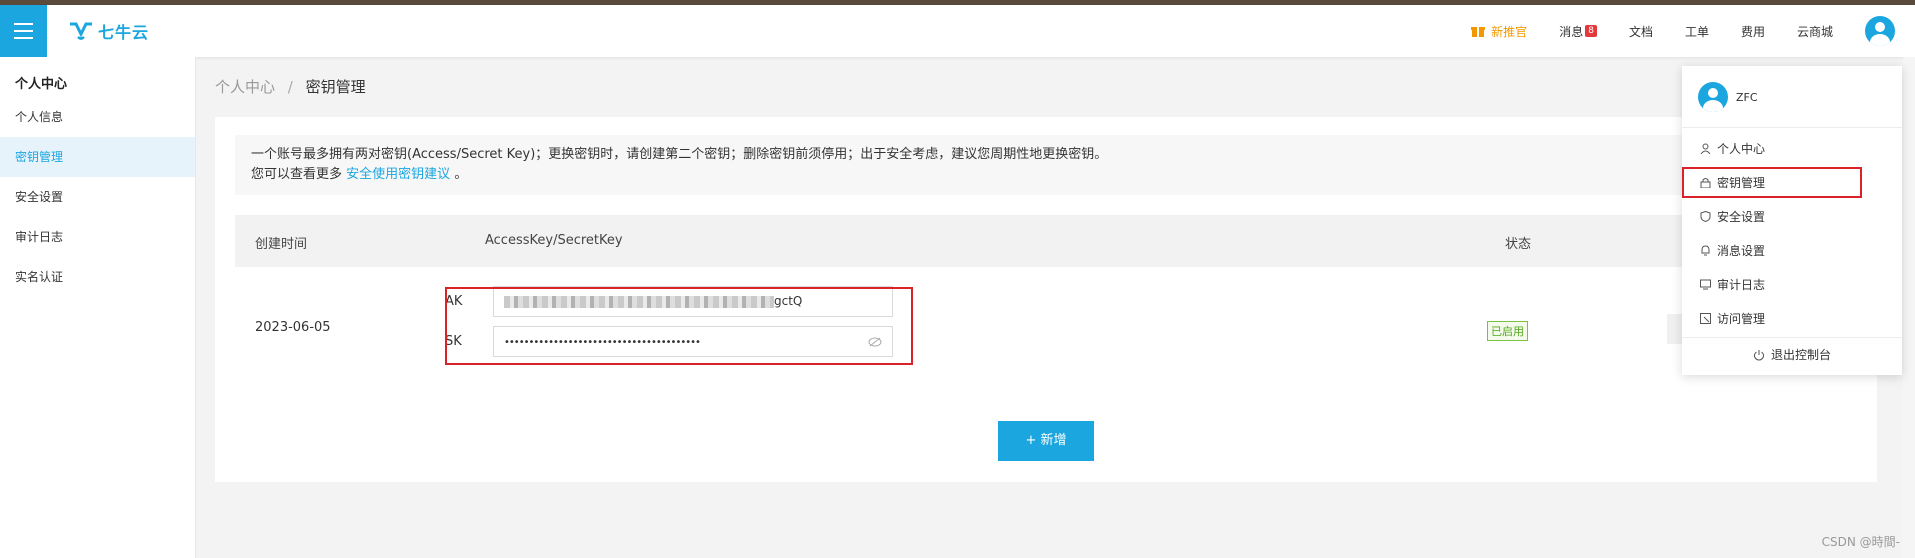 This screenshot has height=558, width=1915. I want to click on dropdown-item-audit-log: 审计日志, so click(1732, 284).